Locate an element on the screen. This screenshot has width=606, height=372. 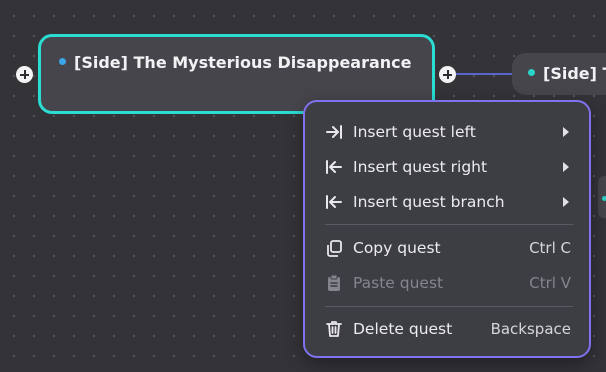
shortcut-label: Ctrl C is located at coordinates (550, 248).